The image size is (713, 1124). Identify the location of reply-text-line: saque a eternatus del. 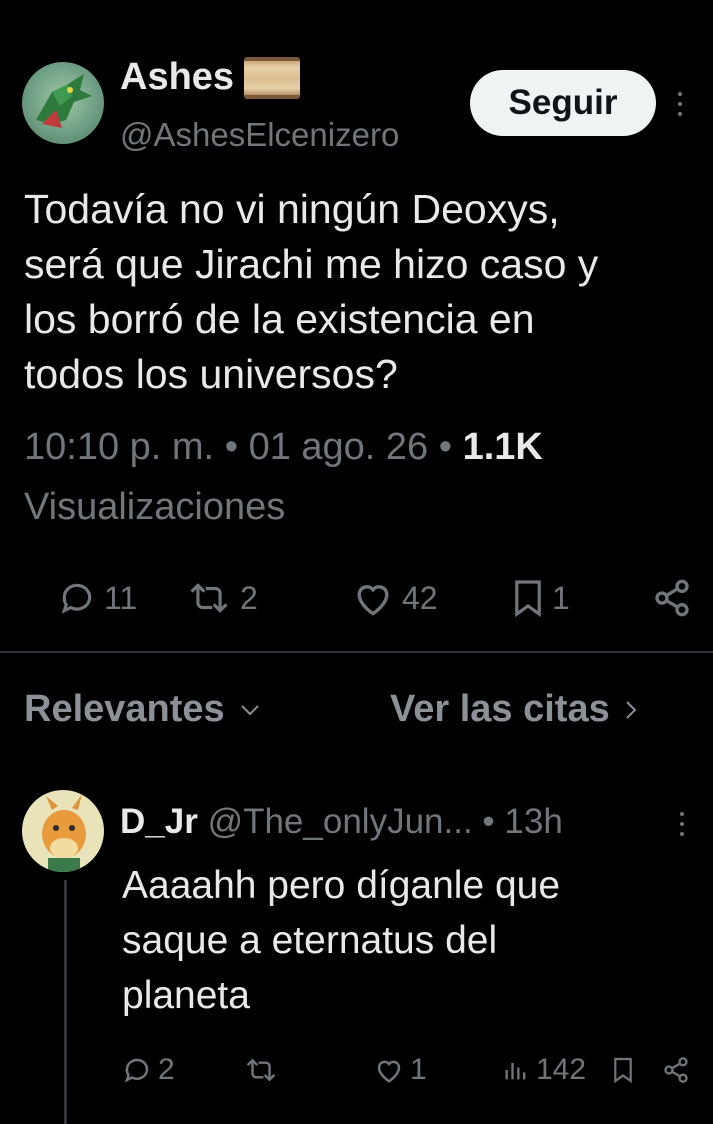
(310, 940).